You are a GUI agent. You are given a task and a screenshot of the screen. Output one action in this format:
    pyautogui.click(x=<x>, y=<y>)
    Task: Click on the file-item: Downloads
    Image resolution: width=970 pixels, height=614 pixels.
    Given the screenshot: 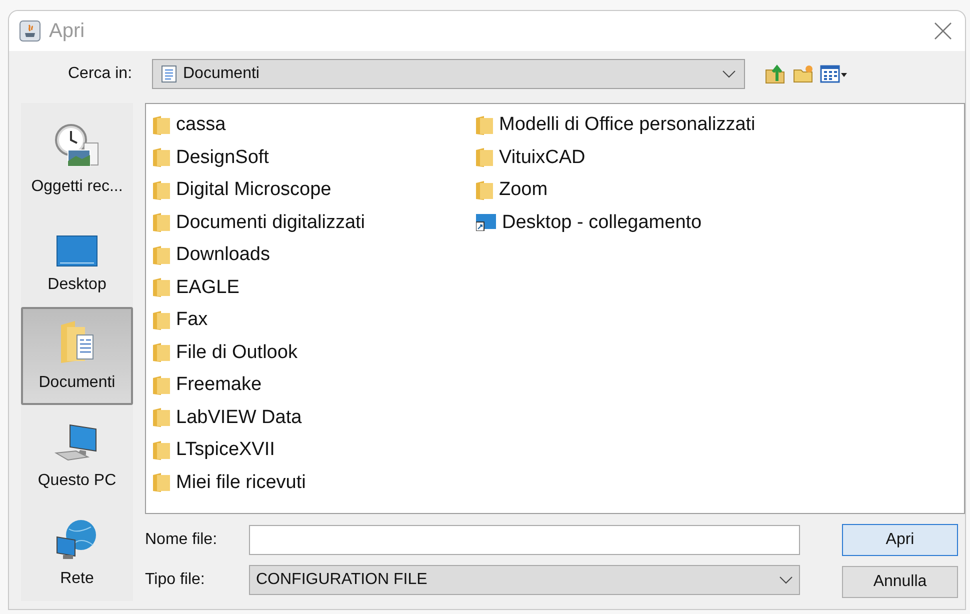 What is the action you would take?
    pyautogui.click(x=314, y=255)
    